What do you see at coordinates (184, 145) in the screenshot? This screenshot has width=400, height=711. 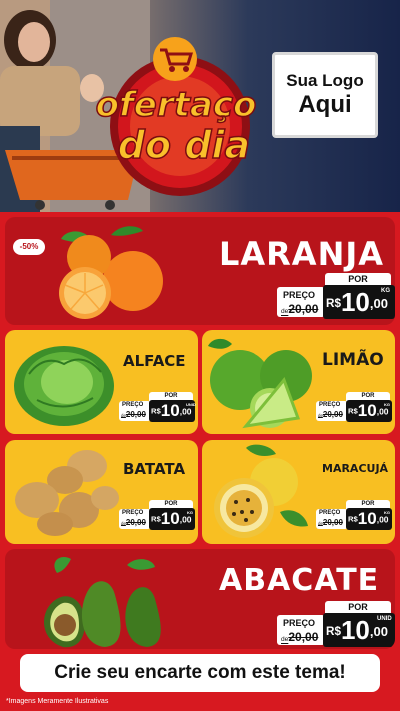 I see `svg-text: do dia` at bounding box center [184, 145].